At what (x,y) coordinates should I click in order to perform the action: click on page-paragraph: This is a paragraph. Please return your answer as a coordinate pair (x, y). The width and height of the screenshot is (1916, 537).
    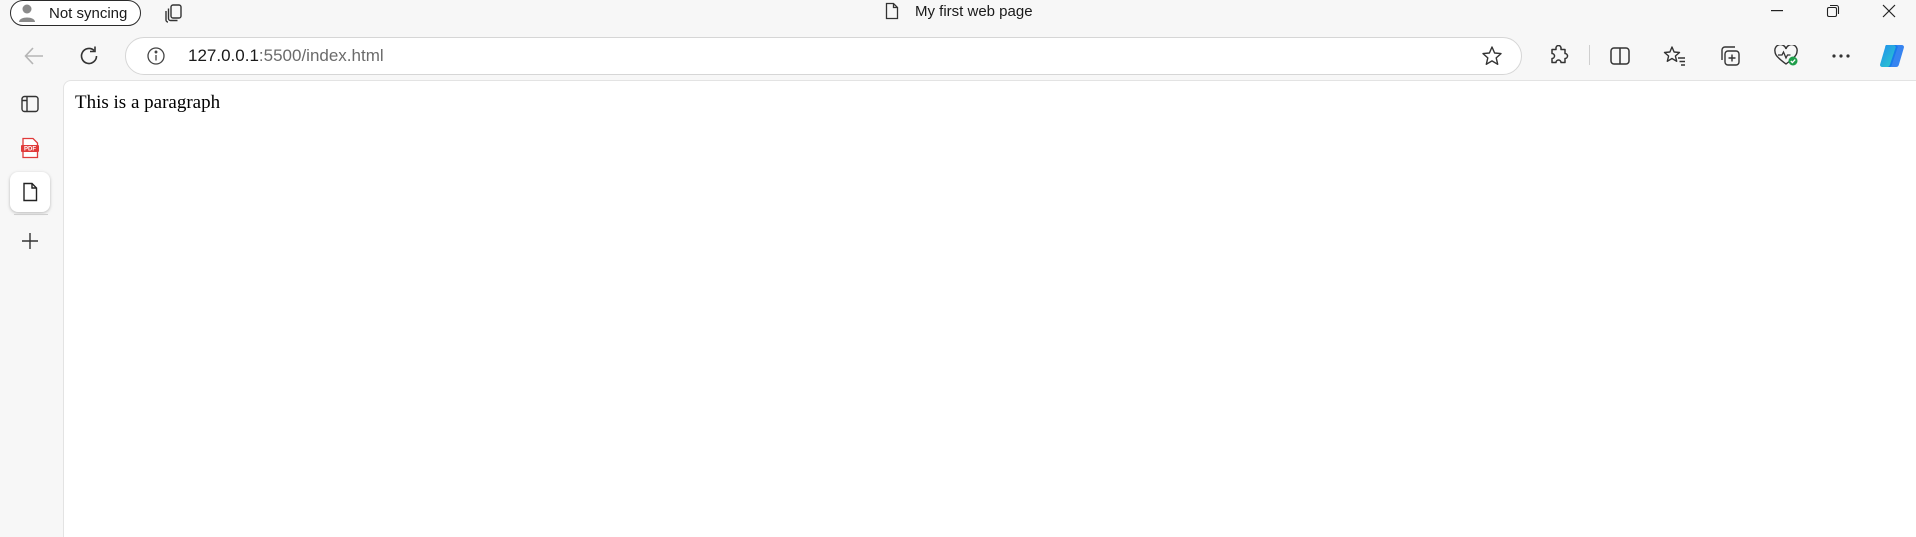
    Looking at the image, I should click on (148, 102).